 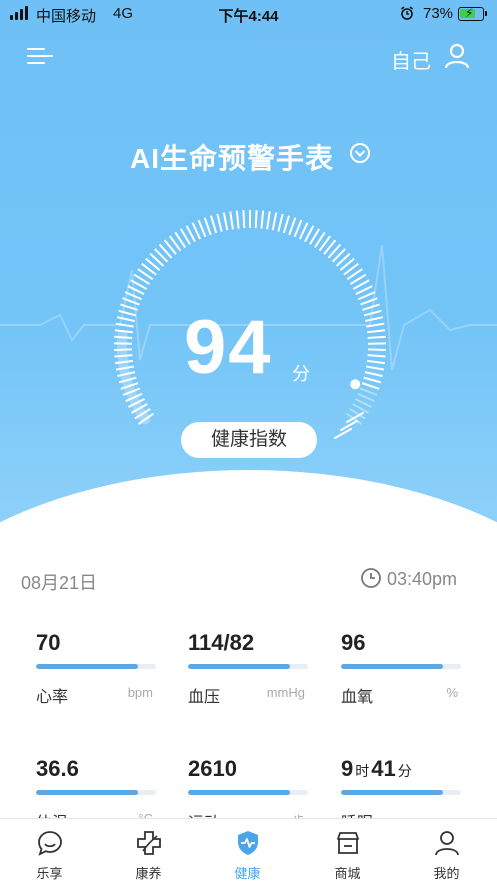 I want to click on battery-percent: 73%, so click(x=438, y=13).